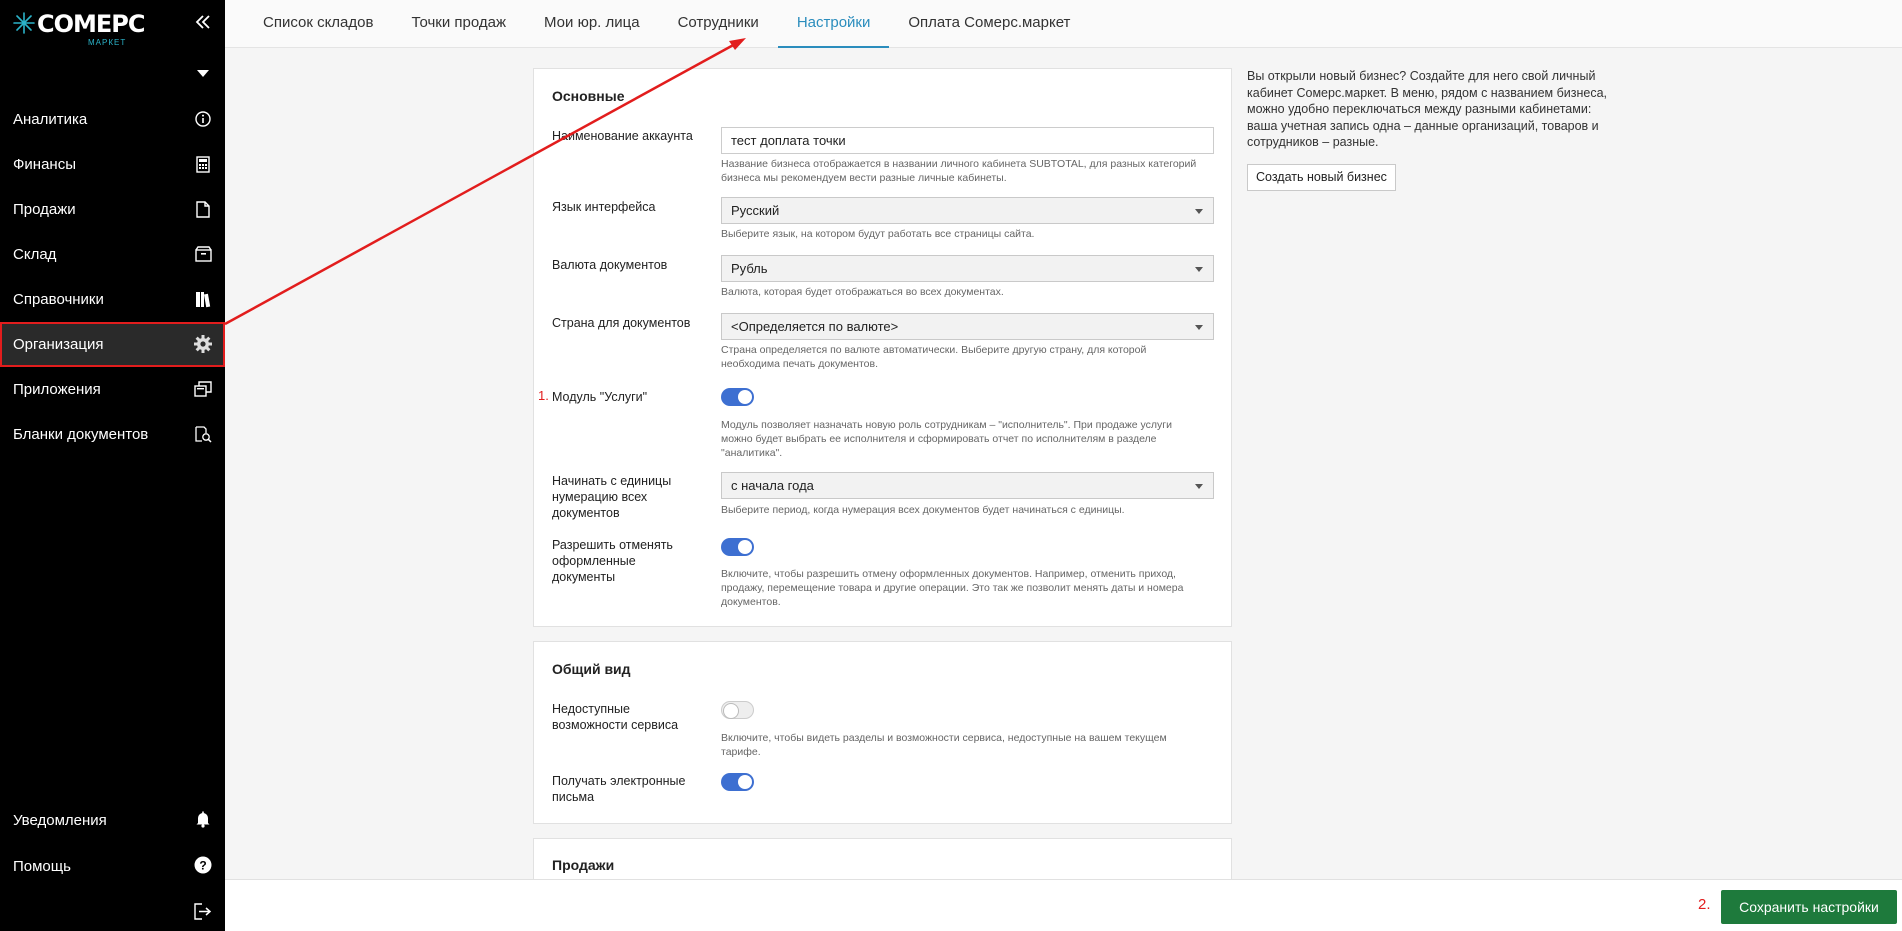 The height and width of the screenshot is (931, 1902). I want to click on sidebar-item-label: Помощь, so click(42, 866).